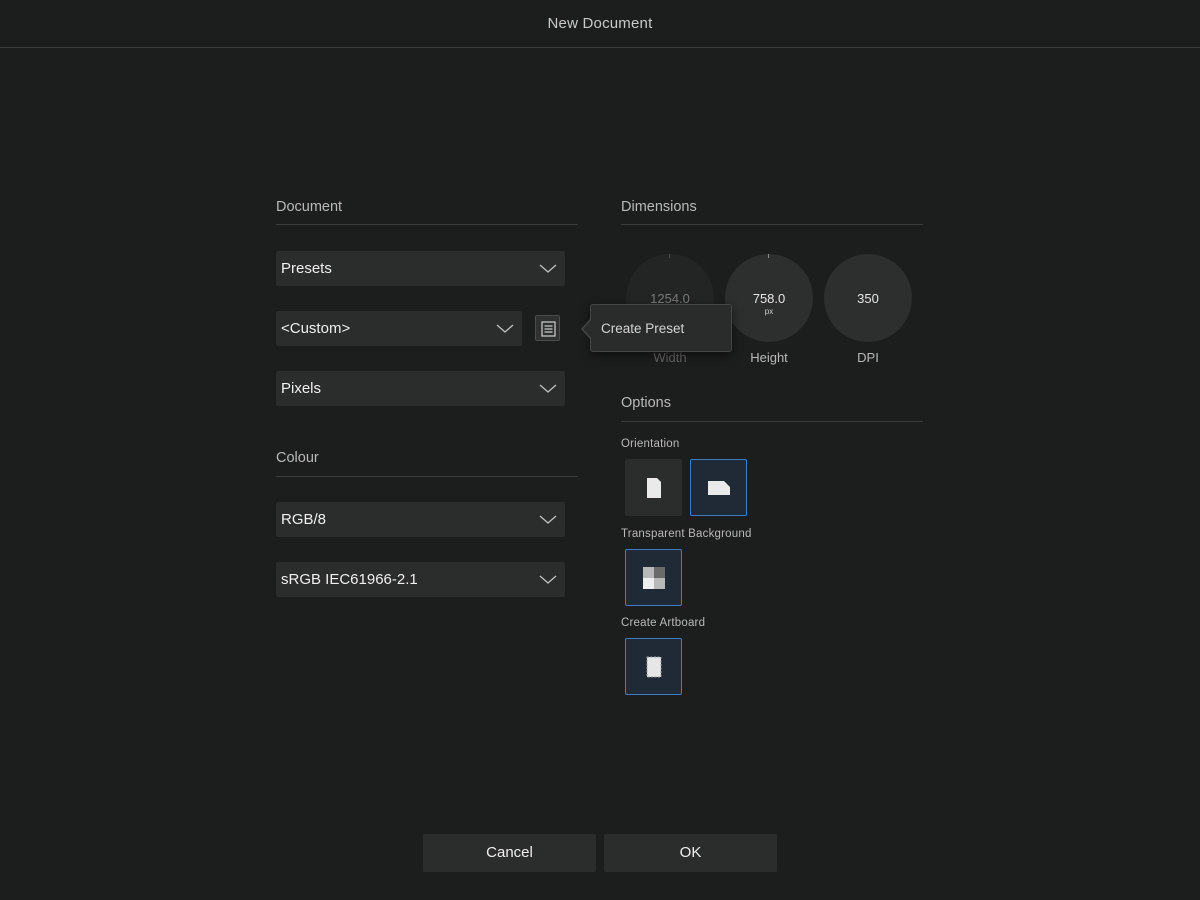 The width and height of the screenshot is (1200, 900). What do you see at coordinates (297, 458) in the screenshot?
I see `colour-section-title: Colour` at bounding box center [297, 458].